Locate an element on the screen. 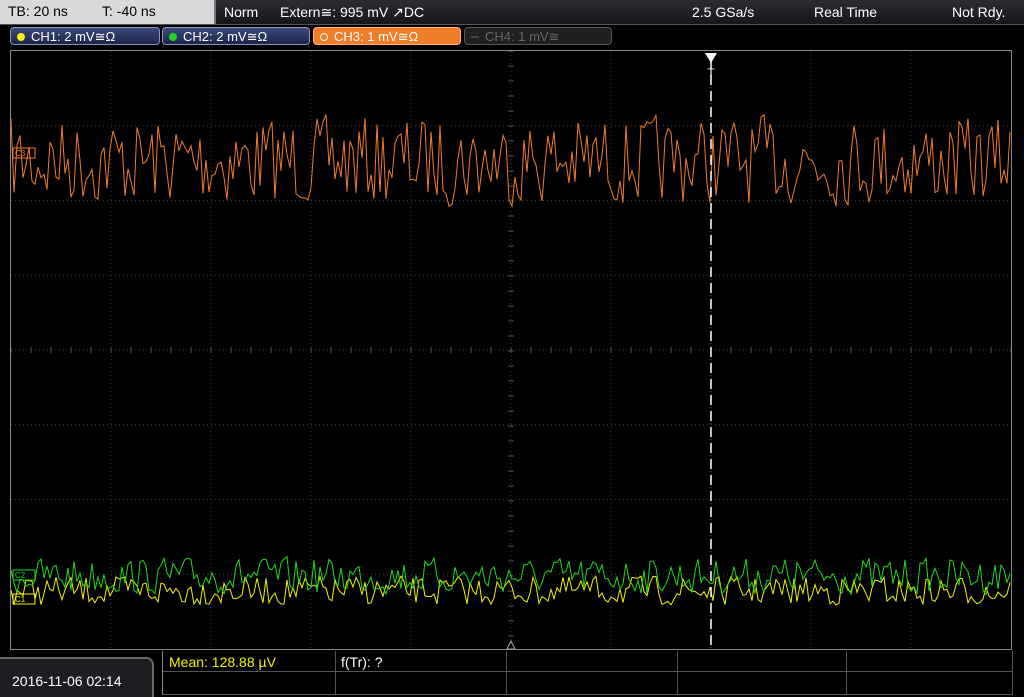 The width and height of the screenshot is (1024, 697). channel-tab-ch4: CH4: 1 mV≅ is located at coordinates (538, 36).